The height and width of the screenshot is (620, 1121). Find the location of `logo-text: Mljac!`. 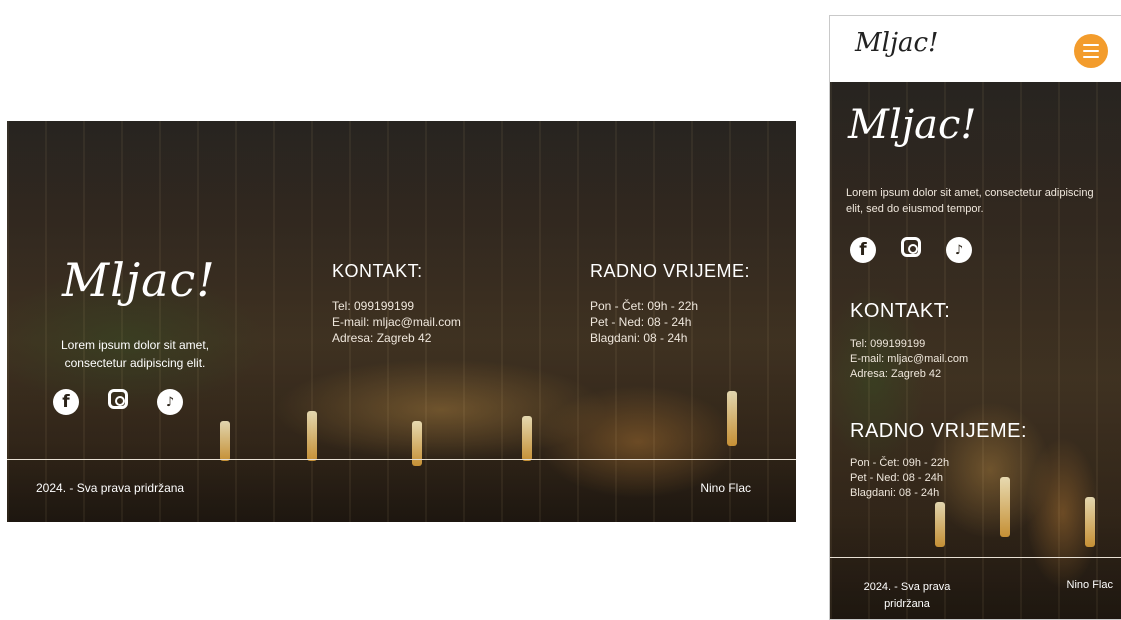

logo-text: Mljac! is located at coordinates (139, 280).